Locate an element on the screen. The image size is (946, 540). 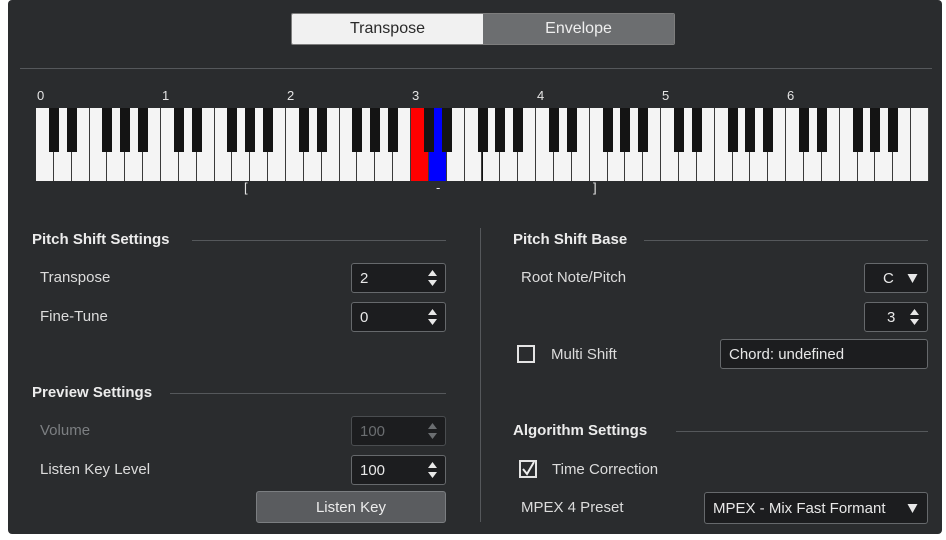
root-note-dropdown: C is located at coordinates (896, 278).